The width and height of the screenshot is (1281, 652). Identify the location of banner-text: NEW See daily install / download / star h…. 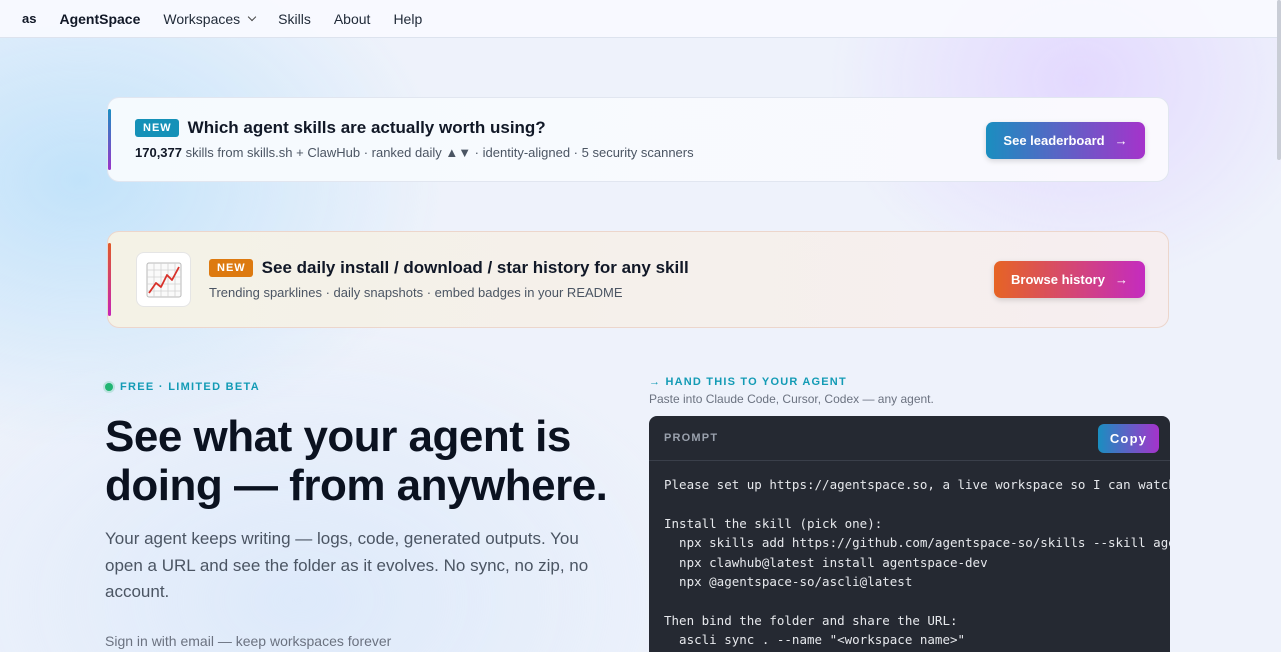
(449, 279).